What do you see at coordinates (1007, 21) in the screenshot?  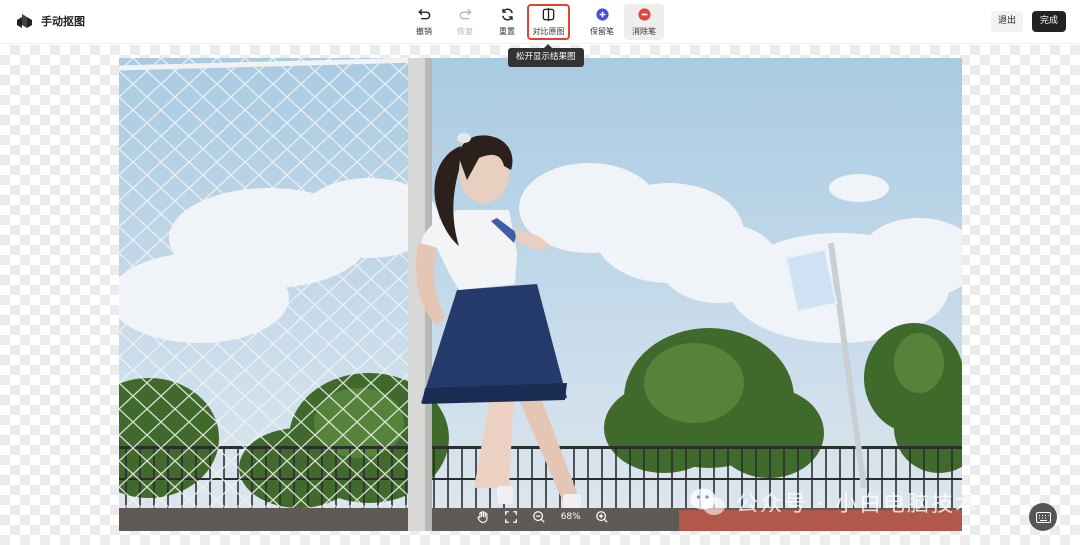 I see `exit-button: 退出` at bounding box center [1007, 21].